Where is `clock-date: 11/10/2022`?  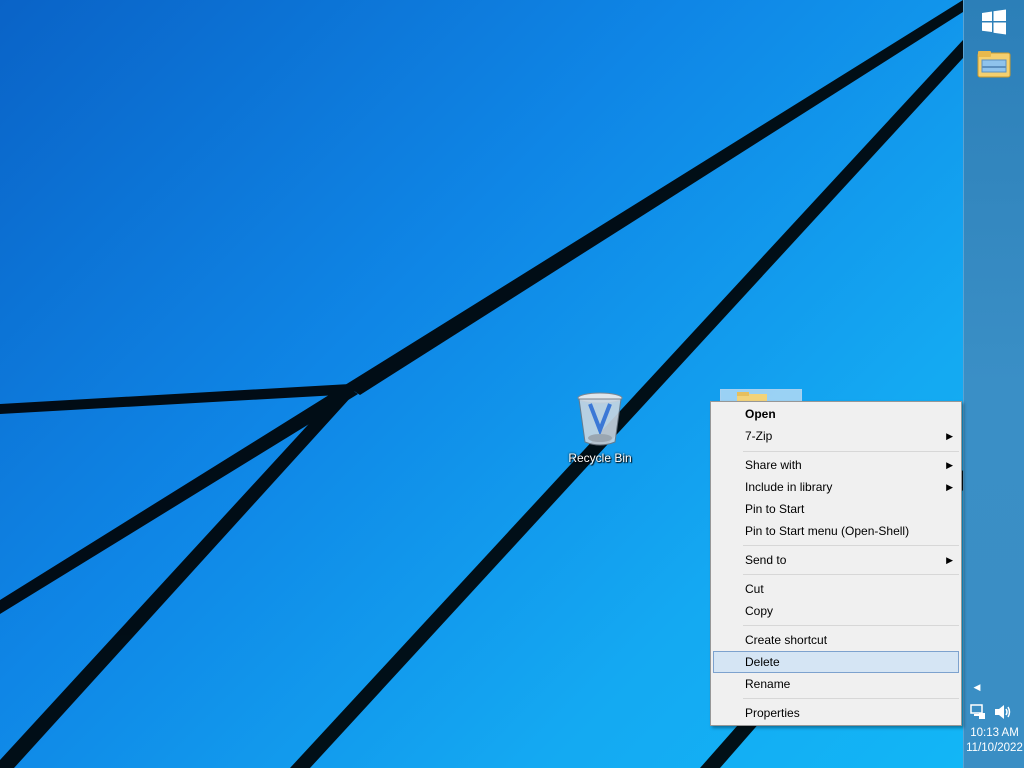 clock-date: 11/10/2022 is located at coordinates (994, 748).